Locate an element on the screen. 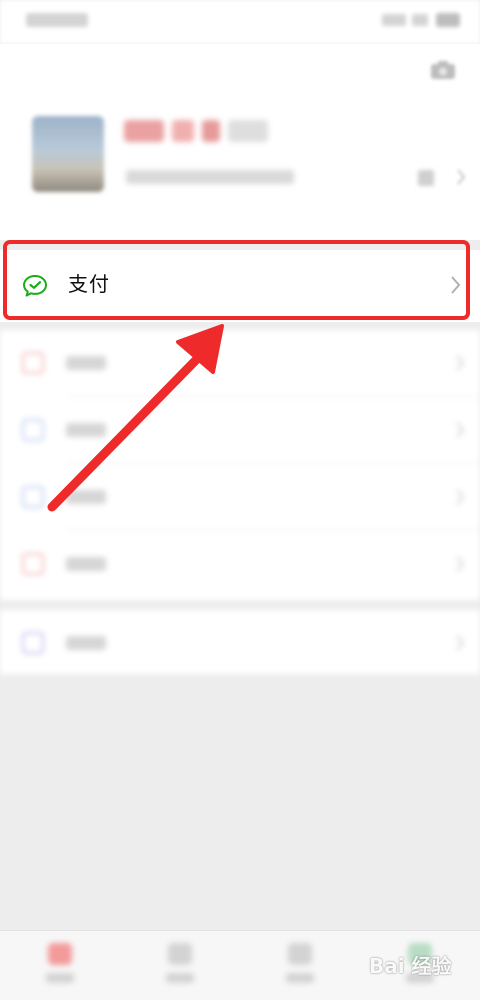 The height and width of the screenshot is (1000, 480). watermark: Bai 经验 is located at coordinates (407, 965).